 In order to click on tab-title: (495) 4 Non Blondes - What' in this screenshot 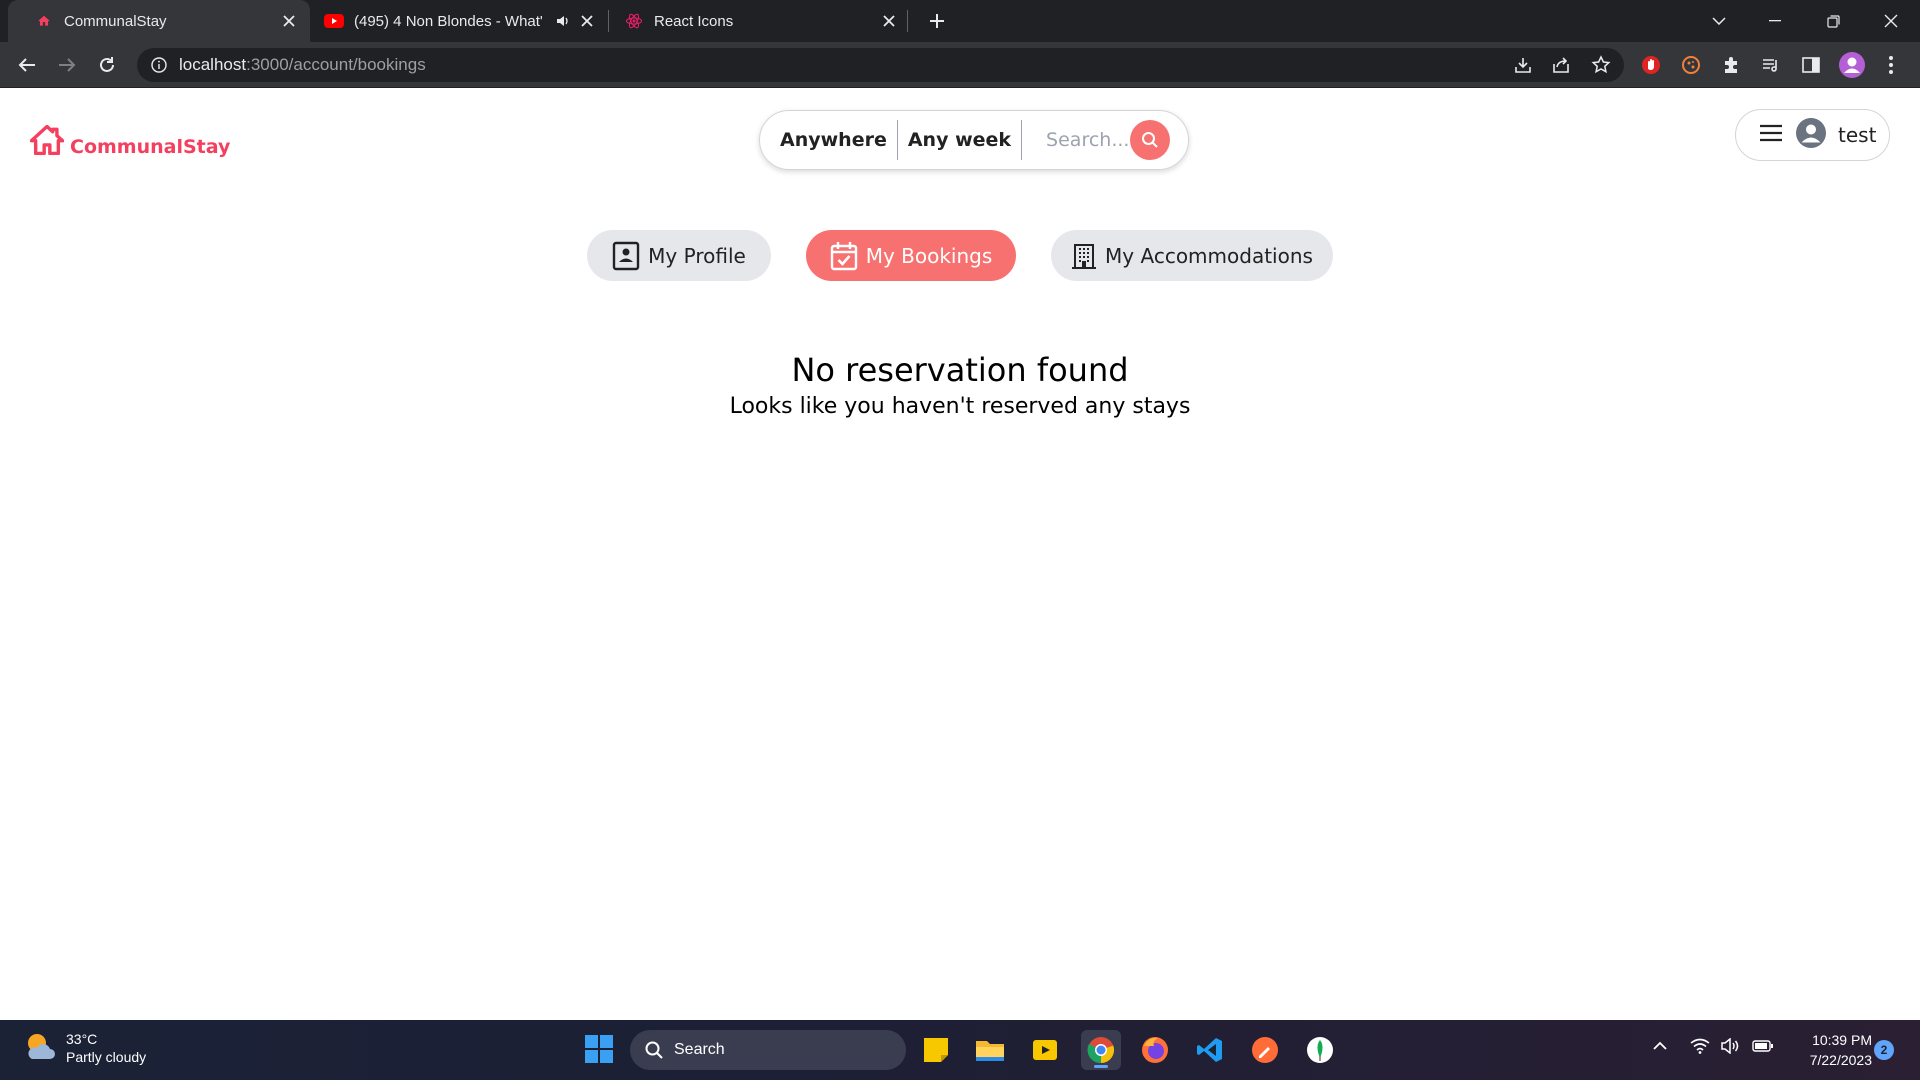, I will do `click(448, 21)`.